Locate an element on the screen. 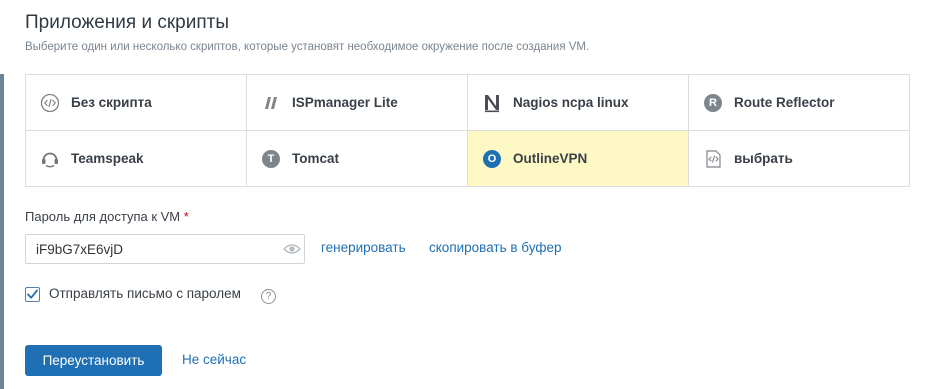 This screenshot has width=943, height=389. send-email-checkbox is located at coordinates (32, 294).